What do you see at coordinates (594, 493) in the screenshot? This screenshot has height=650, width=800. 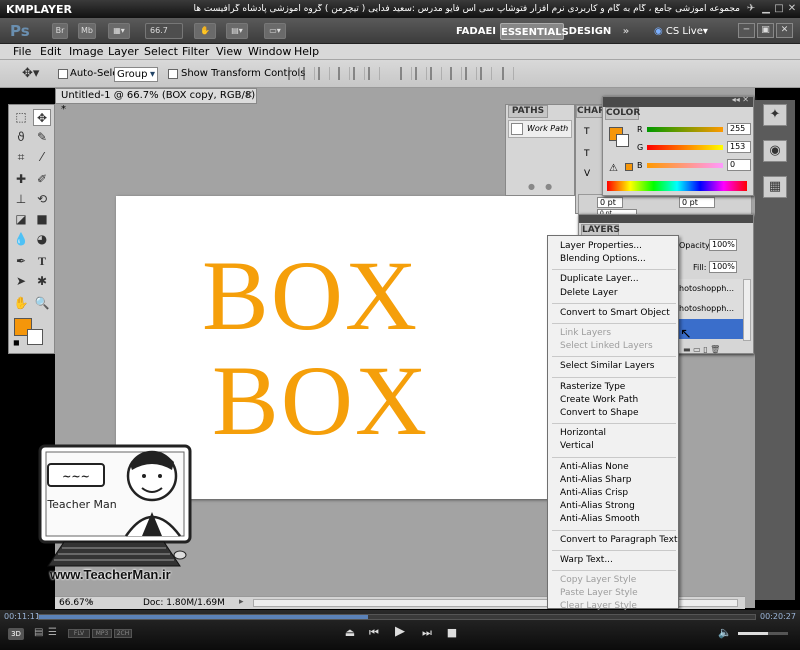 I see `menu-item-anti-alias-crisp: Anti-Alias Crisp` at bounding box center [594, 493].